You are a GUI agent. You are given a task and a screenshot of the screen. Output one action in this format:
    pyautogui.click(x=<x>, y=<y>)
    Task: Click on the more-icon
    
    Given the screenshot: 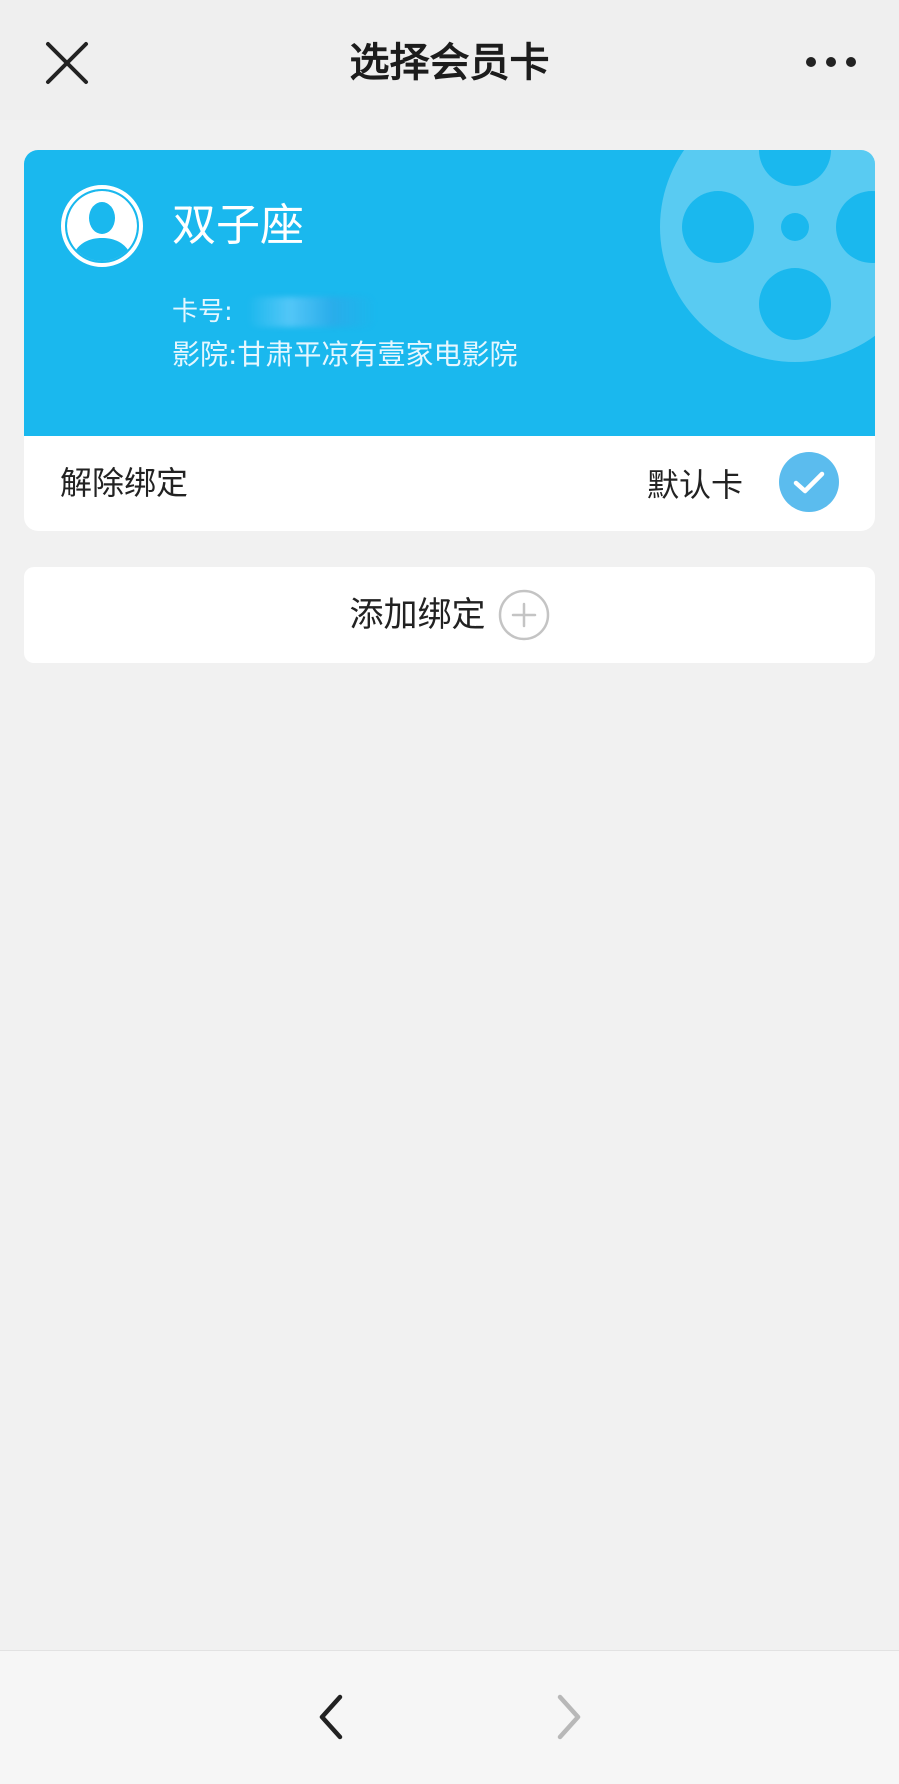 What is the action you would take?
    pyautogui.click(x=831, y=62)
    